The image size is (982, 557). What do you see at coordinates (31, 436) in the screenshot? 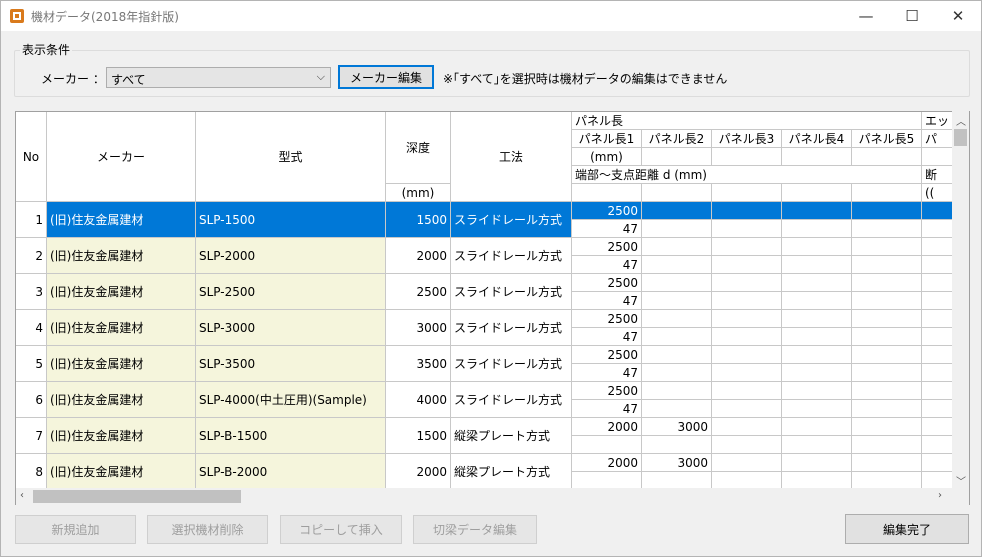
I see `row-no: 7` at bounding box center [31, 436].